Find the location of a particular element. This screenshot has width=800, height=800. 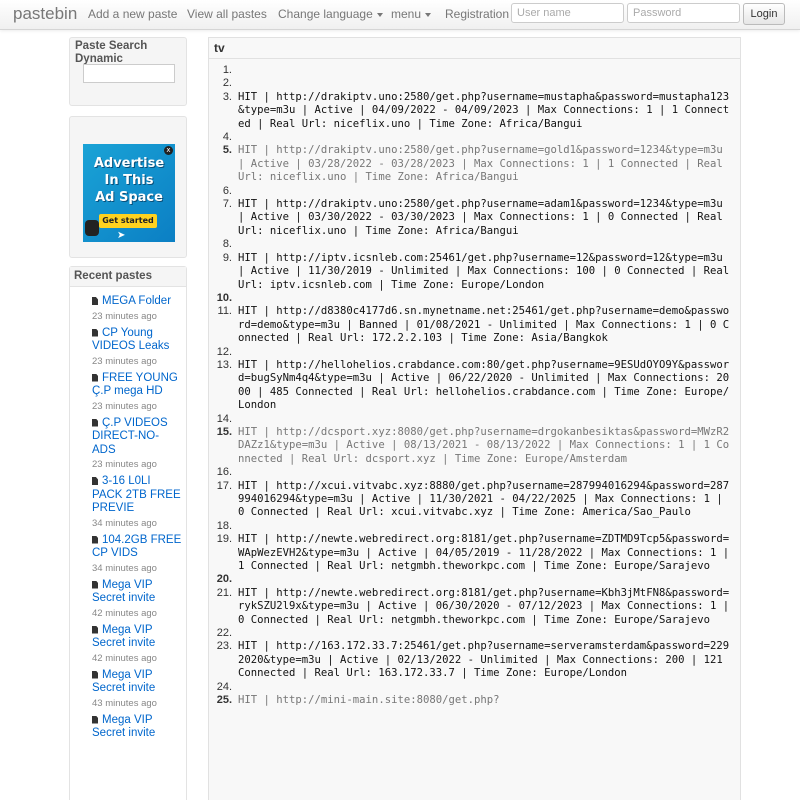

recent-paste-time: 34 minutes ago is located at coordinates (124, 523).